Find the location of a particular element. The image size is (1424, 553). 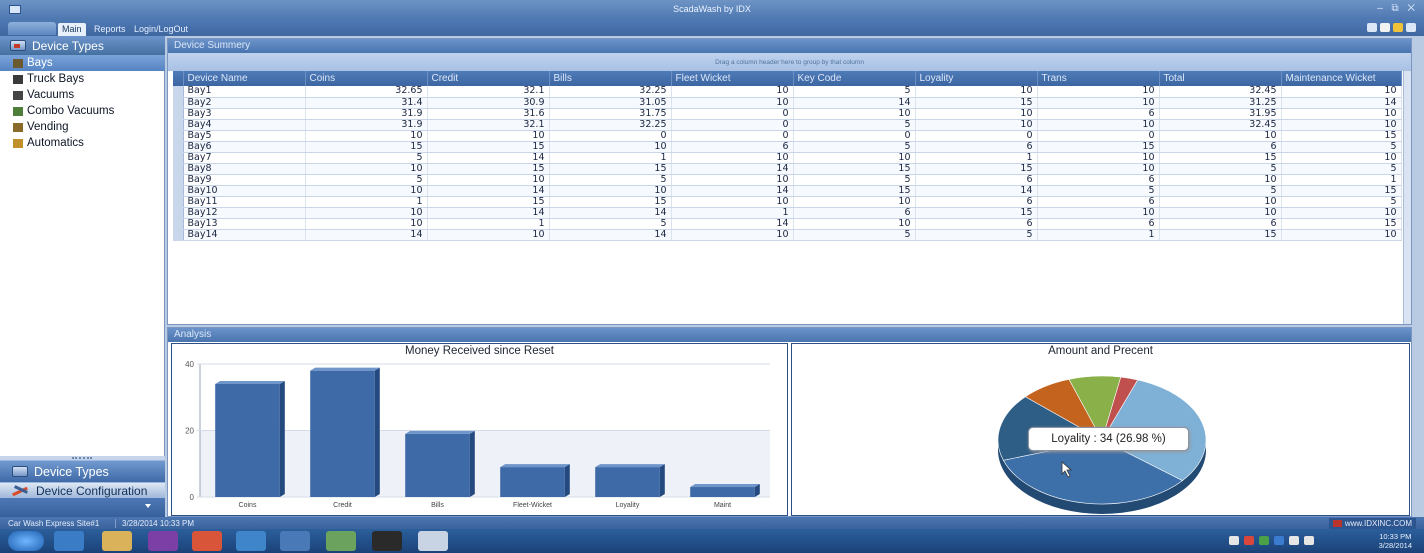

pie-chart-title: Amount and Precent is located at coordinates (1100, 351).